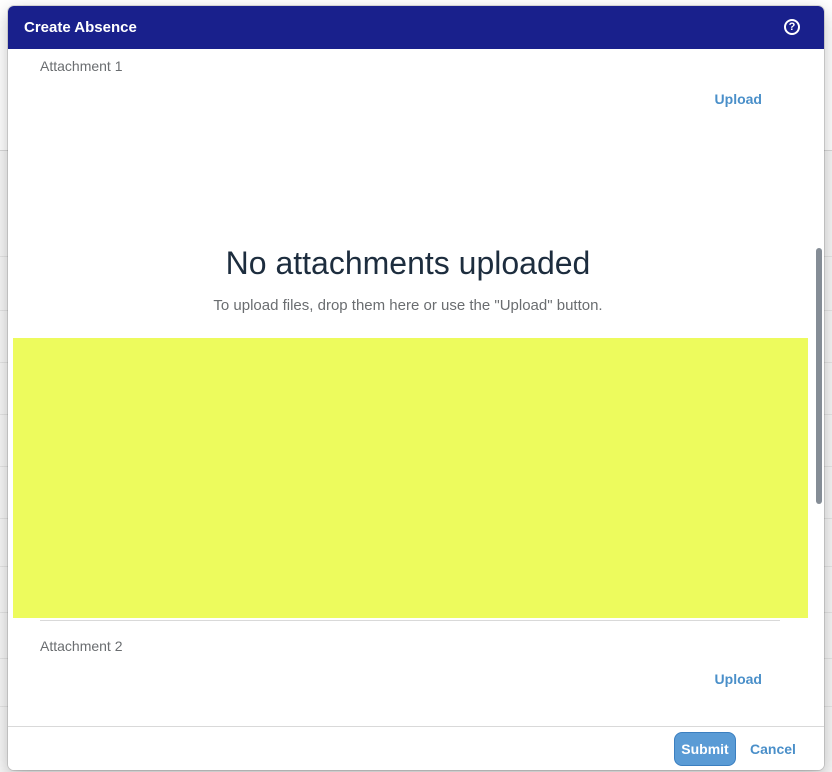 This screenshot has width=832, height=772. What do you see at coordinates (416, 748) in the screenshot?
I see `dialog-footer: Submit Cancel` at bounding box center [416, 748].